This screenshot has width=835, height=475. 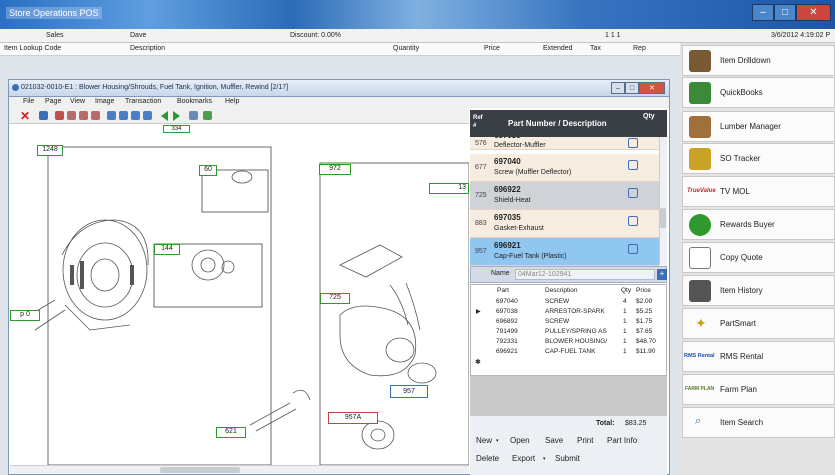 What do you see at coordinates (77, 101) in the screenshot?
I see `menu-view: View` at bounding box center [77, 101].